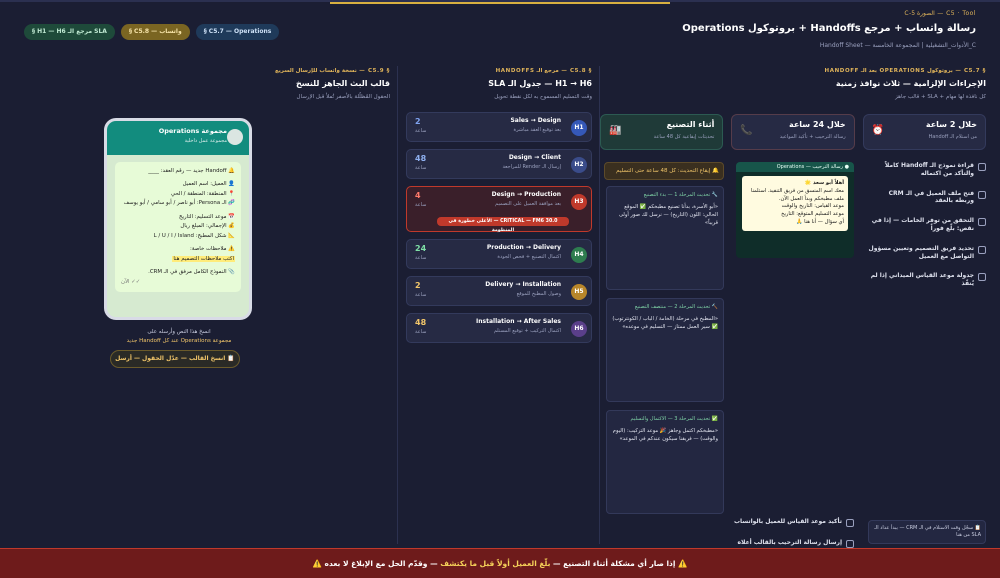  I want to click on checklist-item: إرسال رسالة الترحيب بالقالب أعلاه, so click(792, 543).